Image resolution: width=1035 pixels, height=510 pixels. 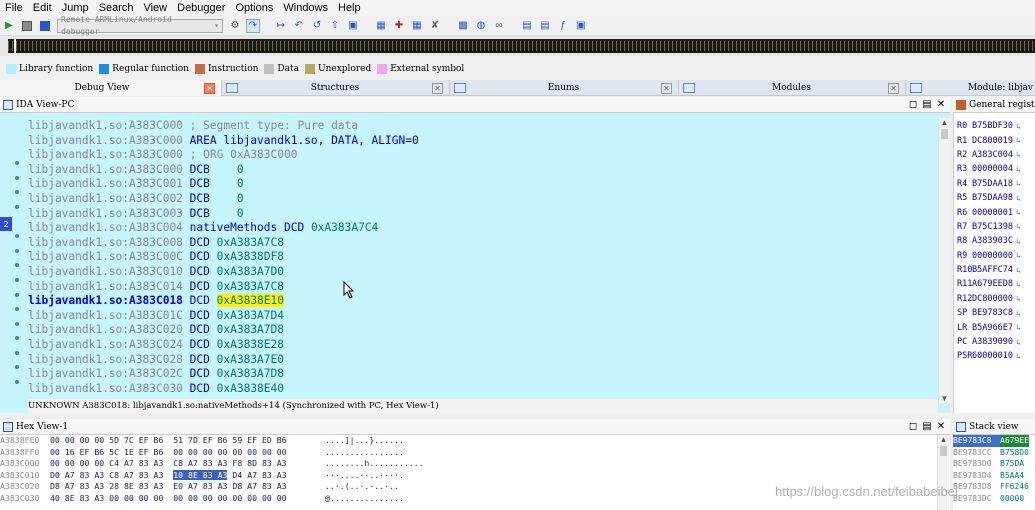 What do you see at coordinates (223, 389) in the screenshot?
I see `code-line: libjavandk1.so:A383C030 DCD 0xA3838E40` at bounding box center [223, 389].